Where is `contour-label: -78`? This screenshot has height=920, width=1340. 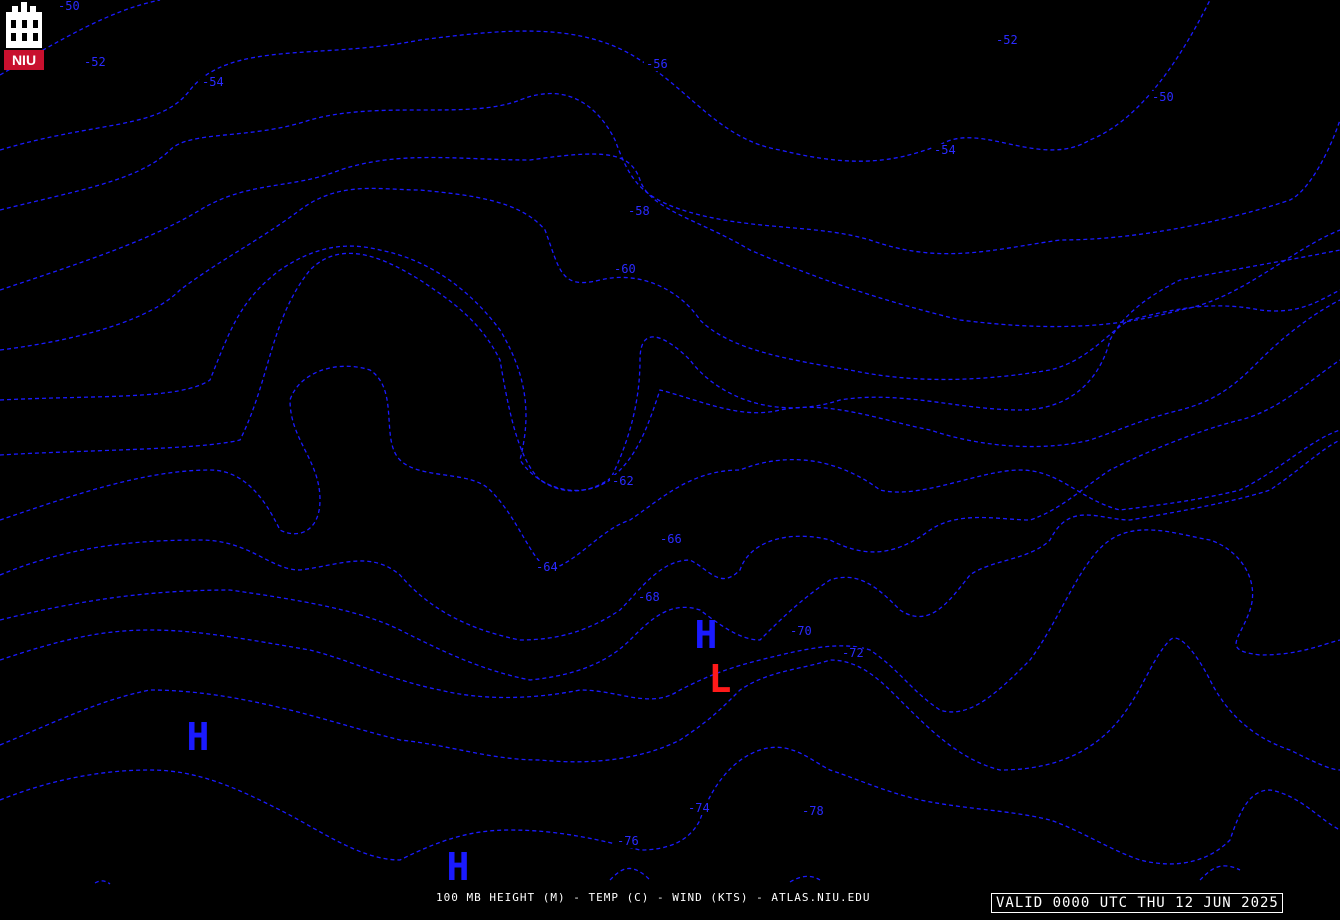 contour-label: -78 is located at coordinates (813, 811).